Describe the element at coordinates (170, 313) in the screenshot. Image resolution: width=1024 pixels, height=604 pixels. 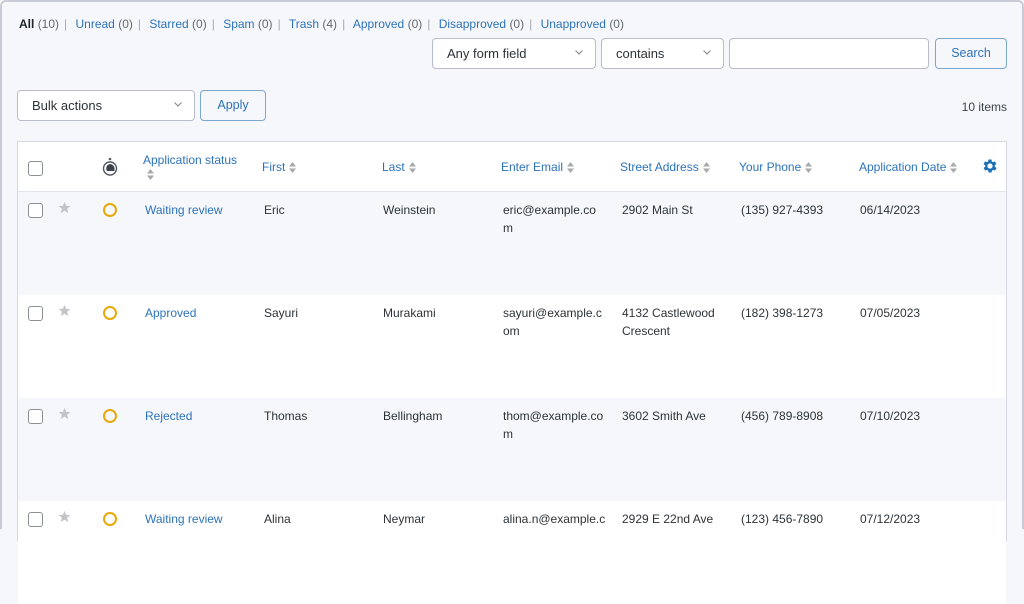
I see `application-status: Approved` at that location.